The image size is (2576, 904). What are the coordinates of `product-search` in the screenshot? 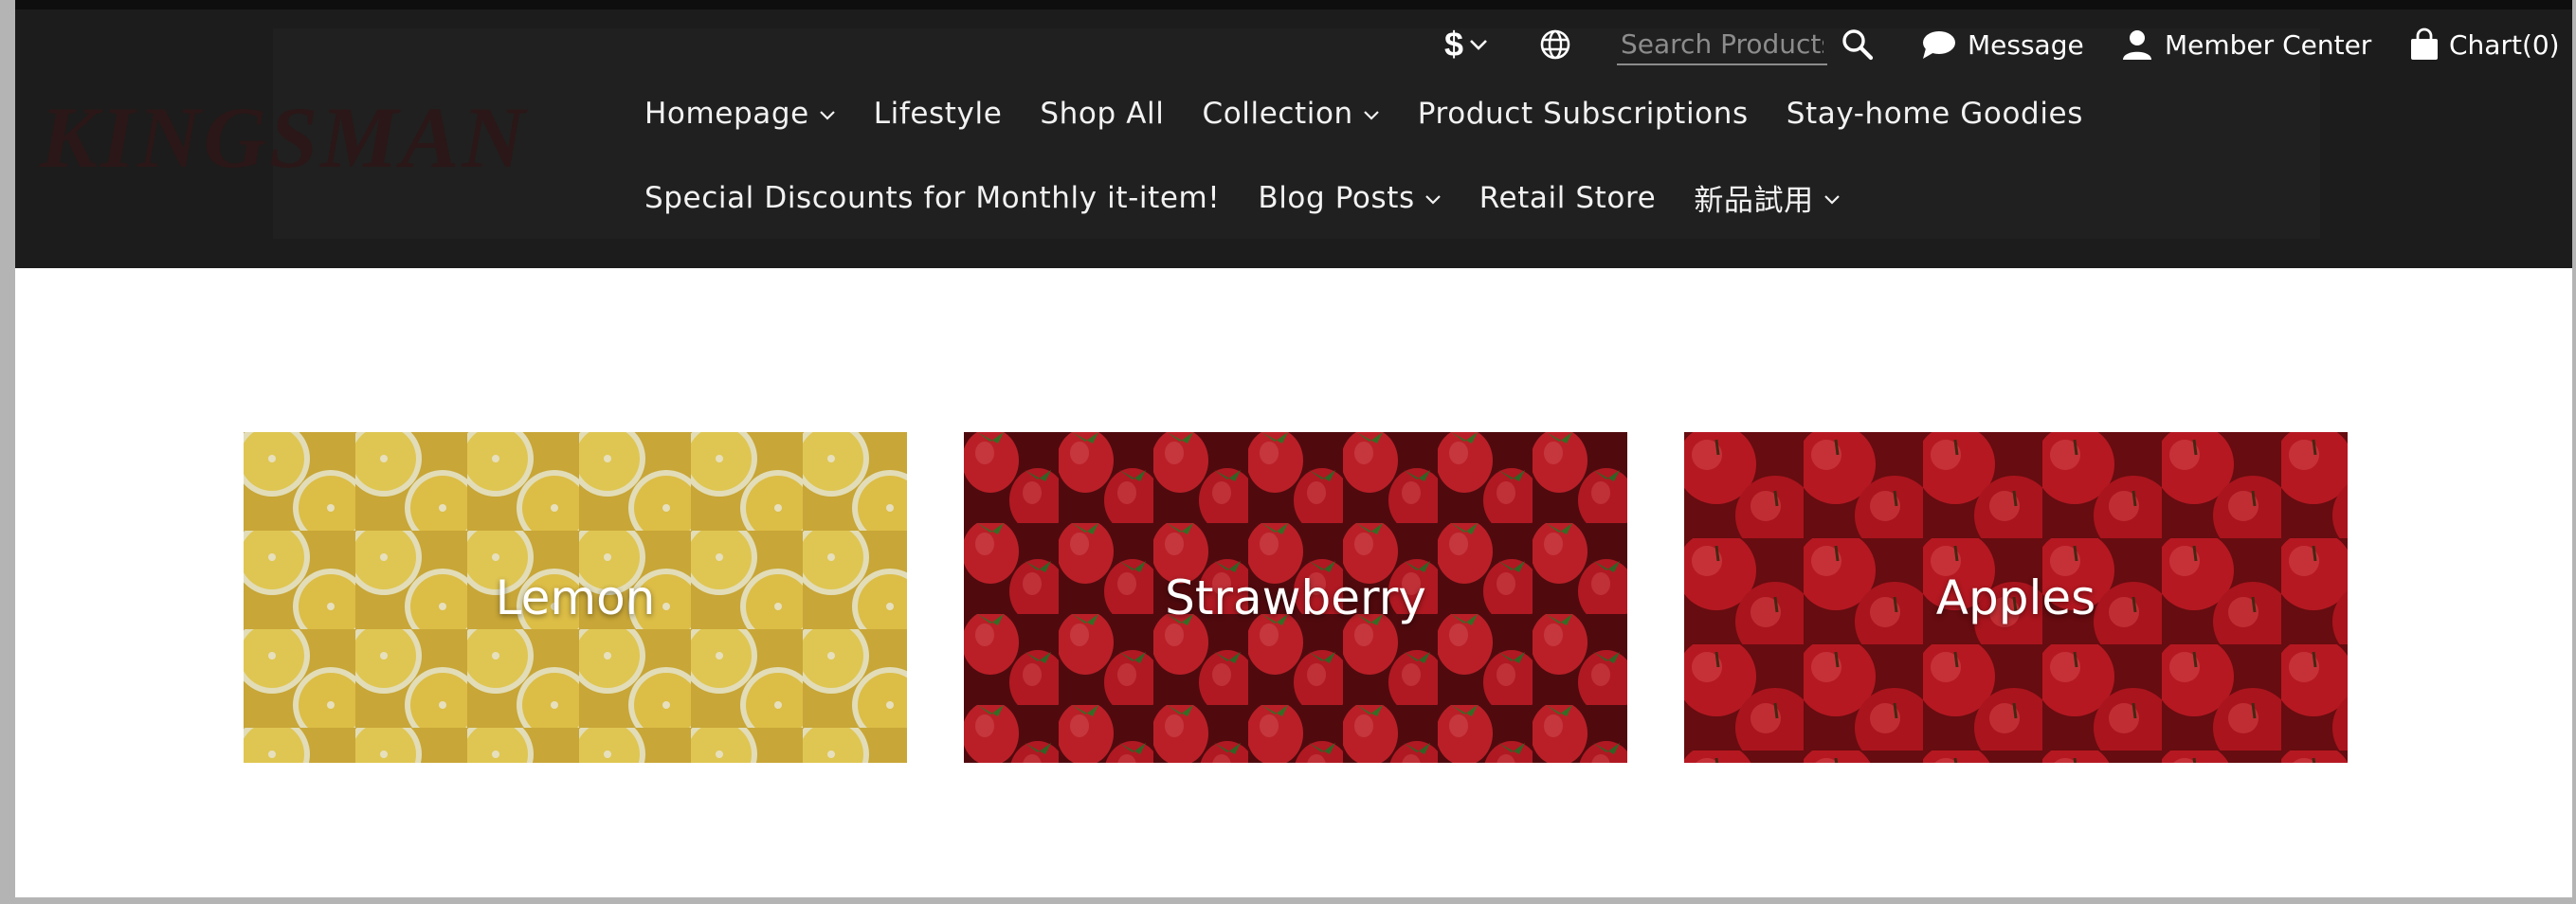 It's located at (1746, 44).